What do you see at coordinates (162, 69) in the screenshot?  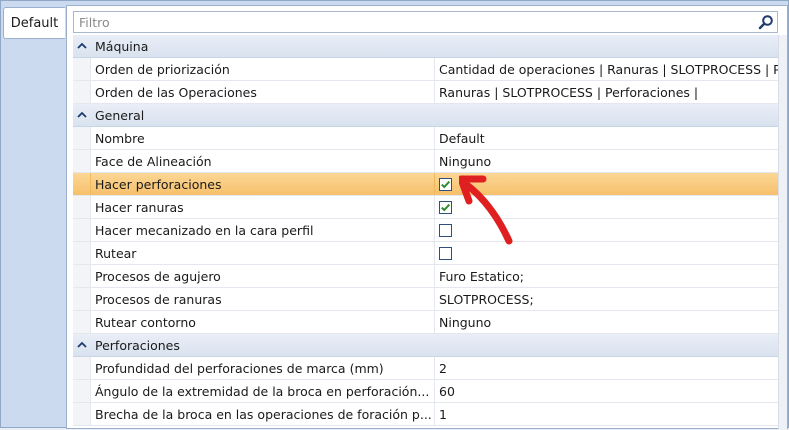 I see `property-name-label: Orden de priorización` at bounding box center [162, 69].